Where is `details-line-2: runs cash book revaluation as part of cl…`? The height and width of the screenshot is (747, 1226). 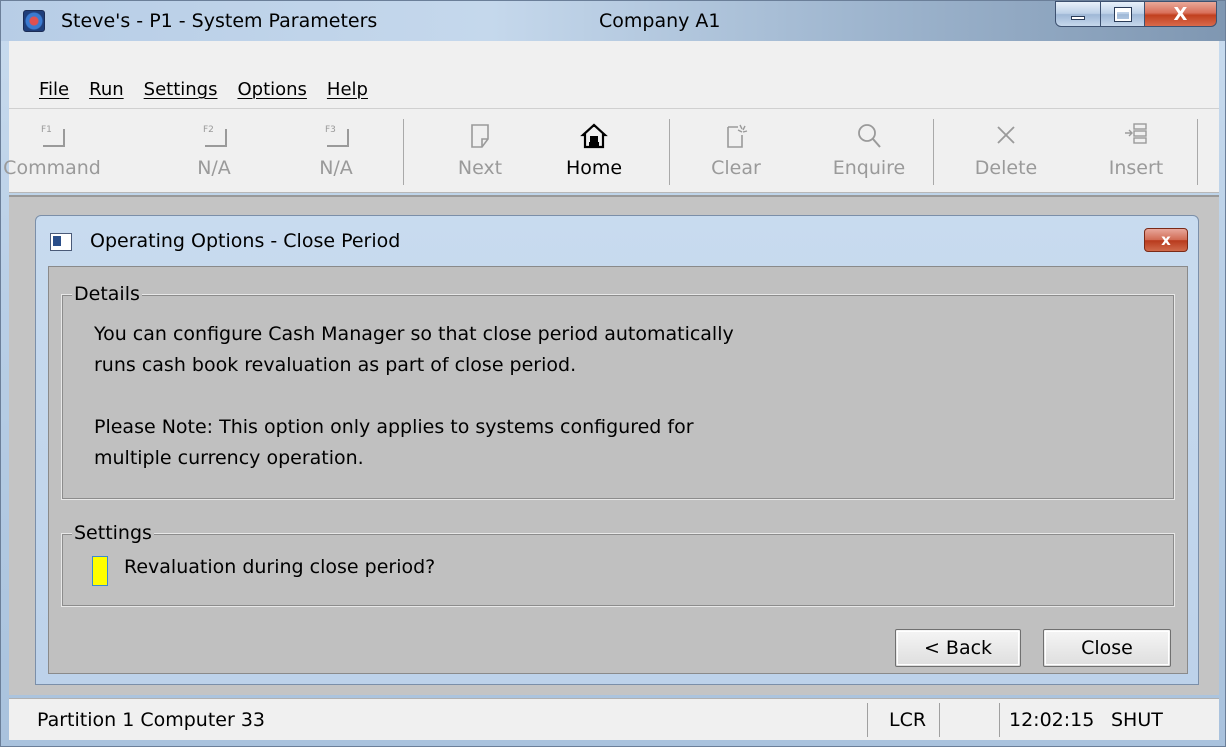 details-line-2: runs cash book revaluation as part of cl… is located at coordinates (335, 365).